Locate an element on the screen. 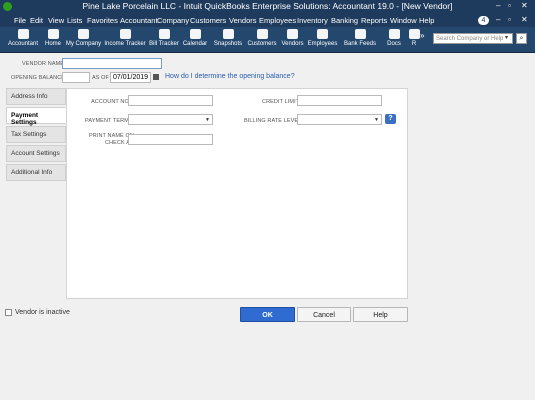 This screenshot has width=535, height=400. menu-edit: Edit is located at coordinates (36, 20).